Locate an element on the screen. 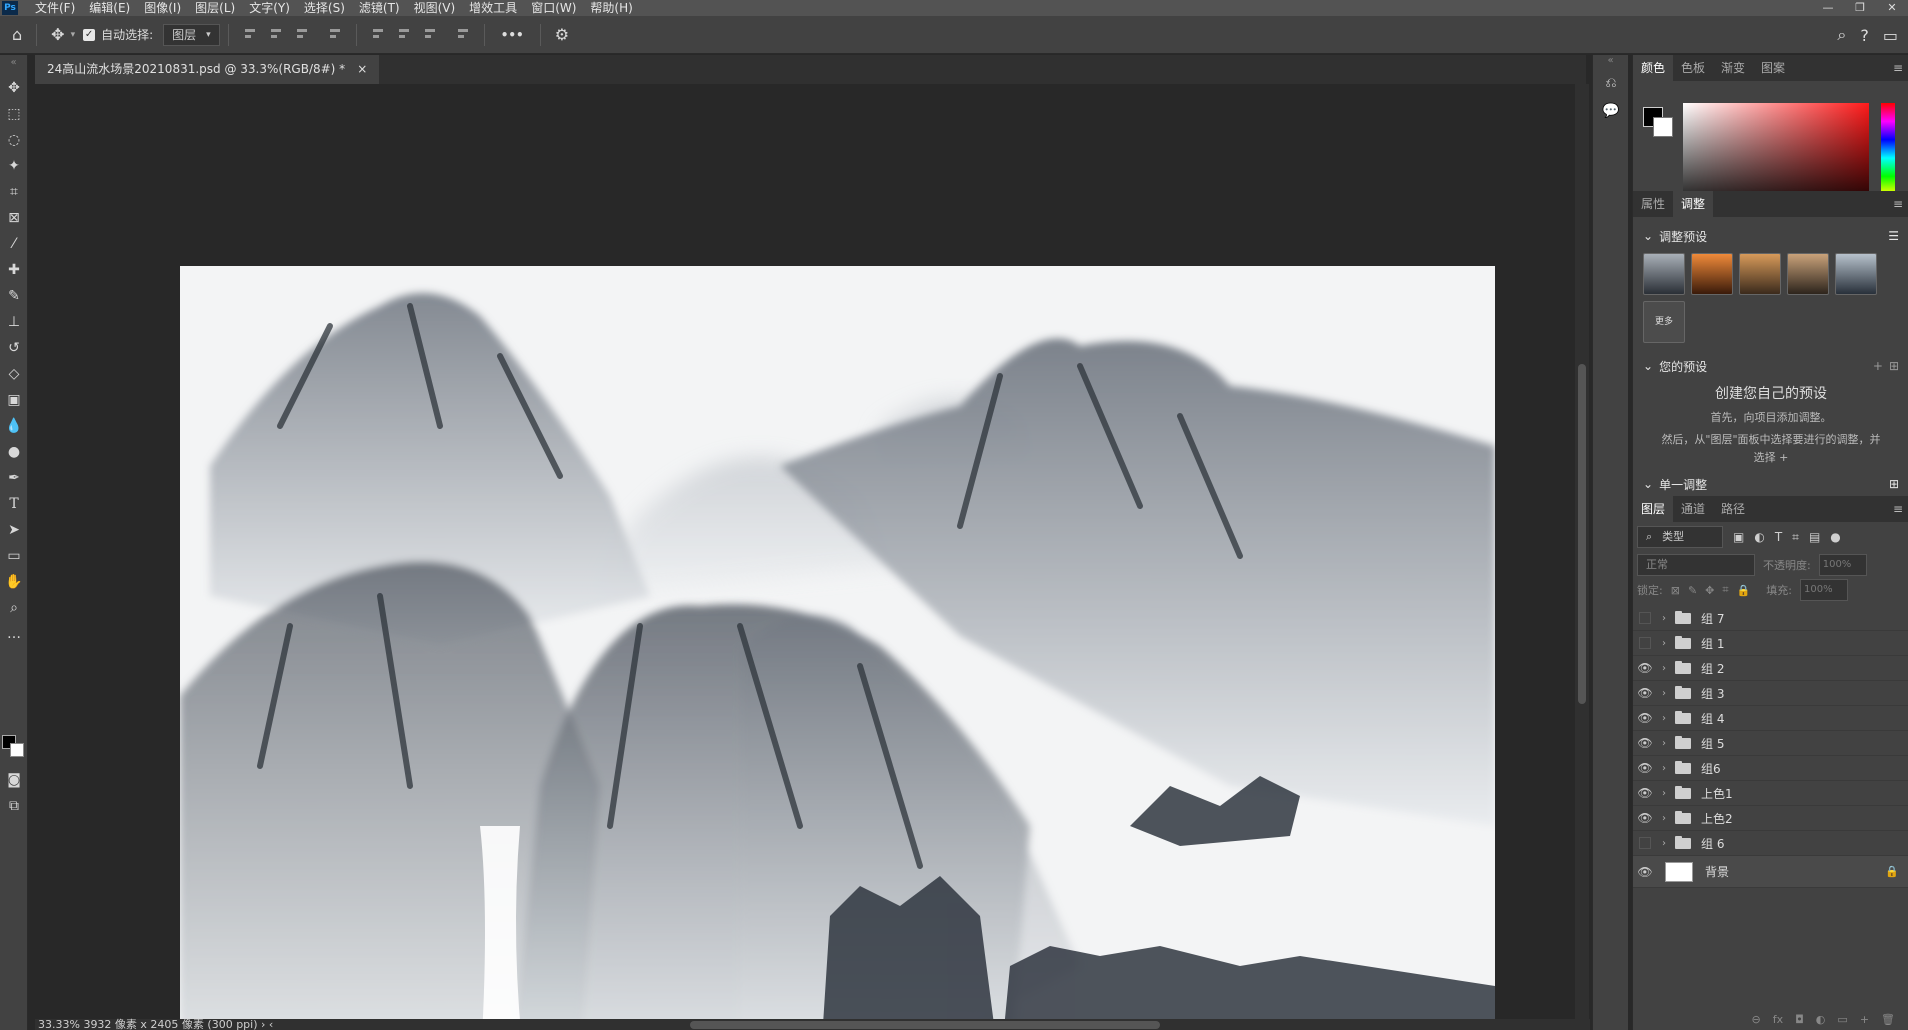 The height and width of the screenshot is (1030, 1908). menu-item: 文件(F) is located at coordinates (55, 8).